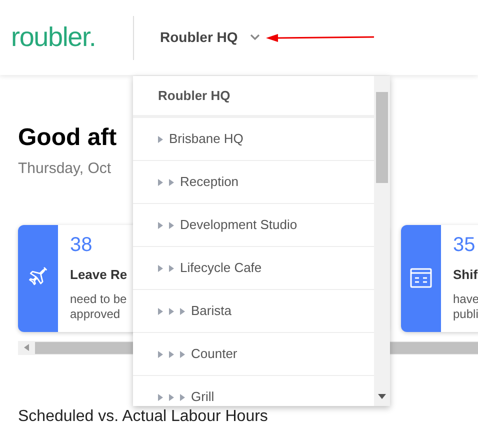 This screenshot has width=478, height=433. What do you see at coordinates (99, 275) in the screenshot?
I see `card-title: Leave Re` at bounding box center [99, 275].